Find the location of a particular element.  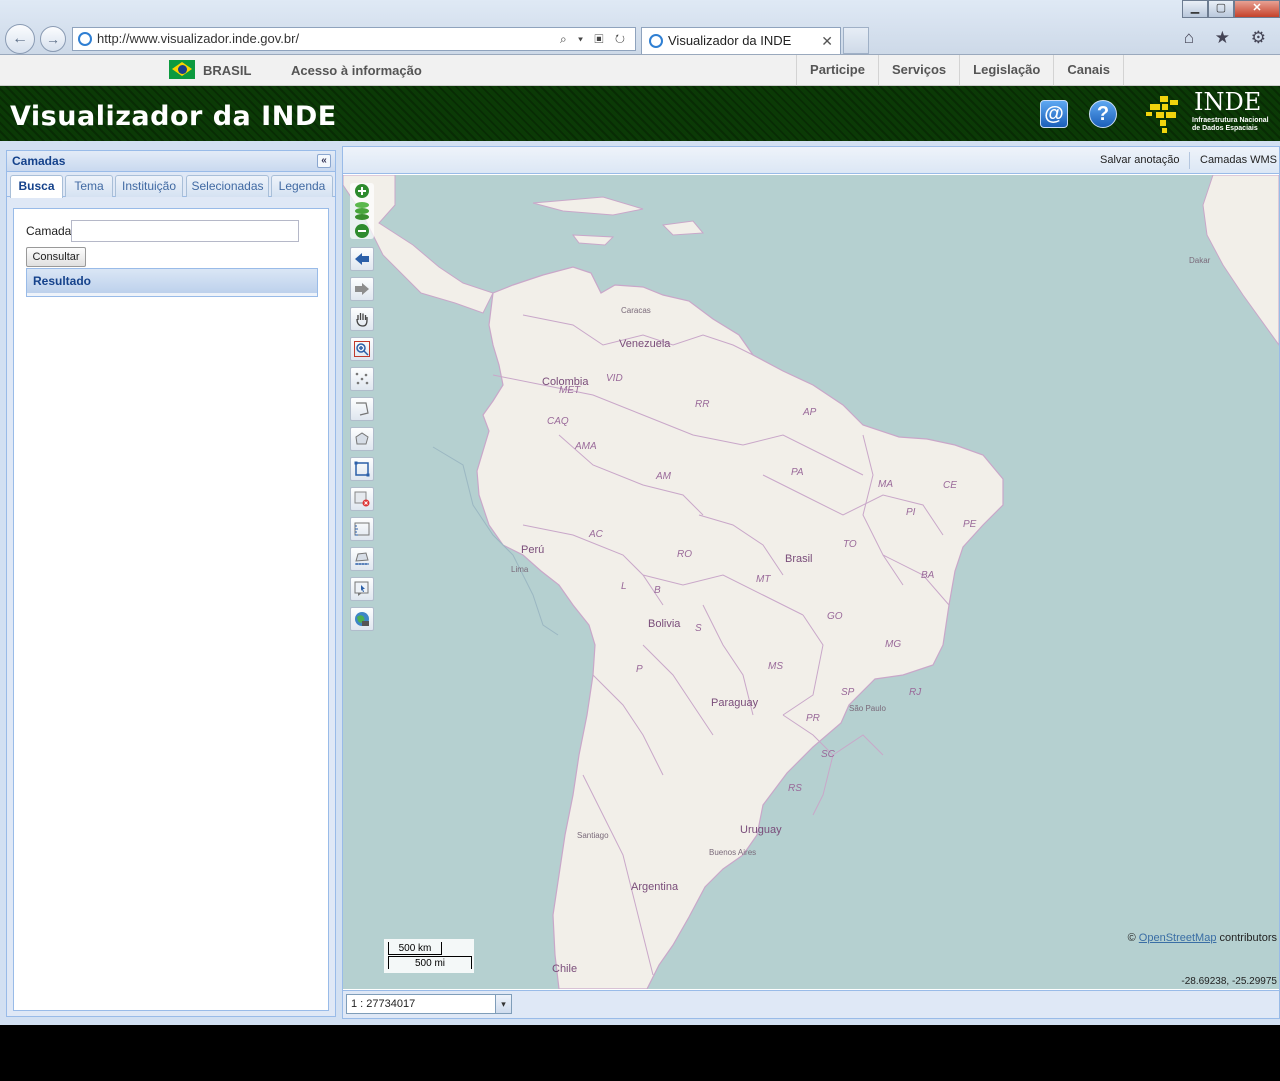

maximize-button: ▢ is located at coordinates (1221, 9).